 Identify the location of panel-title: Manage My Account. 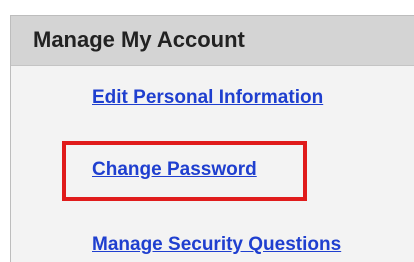
(139, 39).